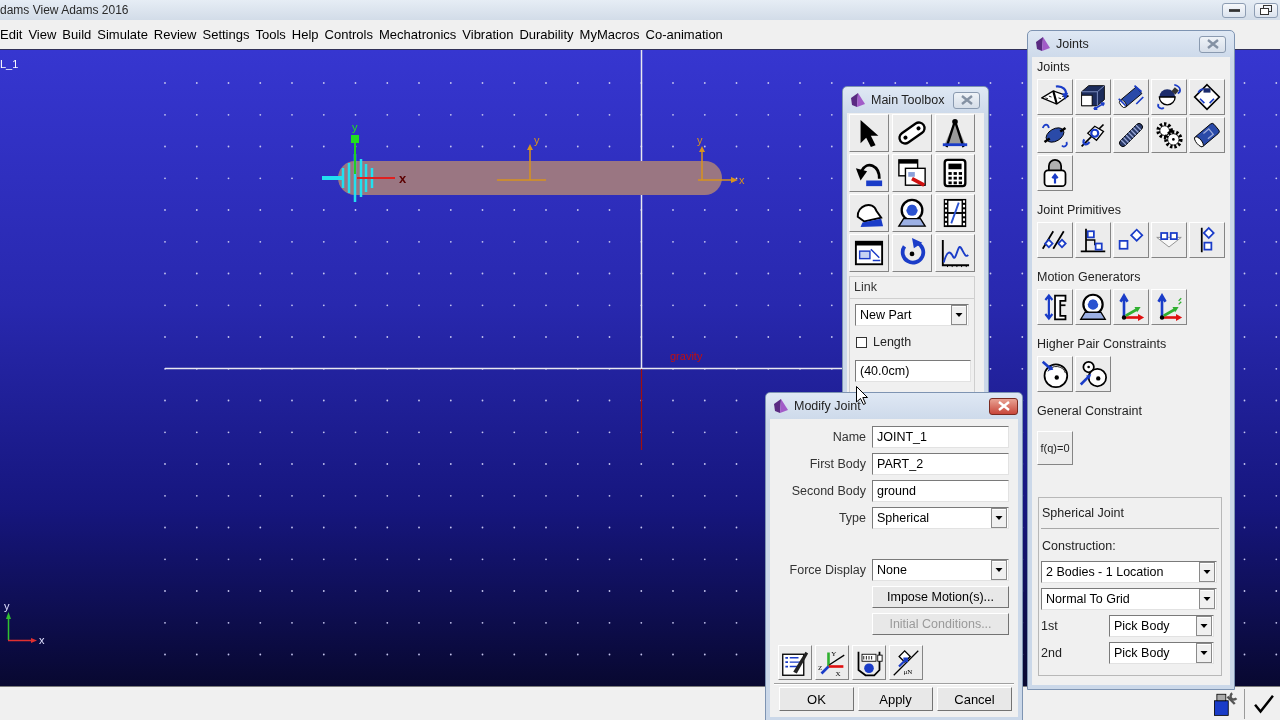 The image size is (1280, 720). Describe the element at coordinates (537, 140) in the screenshot. I see `axis-label: y` at that location.